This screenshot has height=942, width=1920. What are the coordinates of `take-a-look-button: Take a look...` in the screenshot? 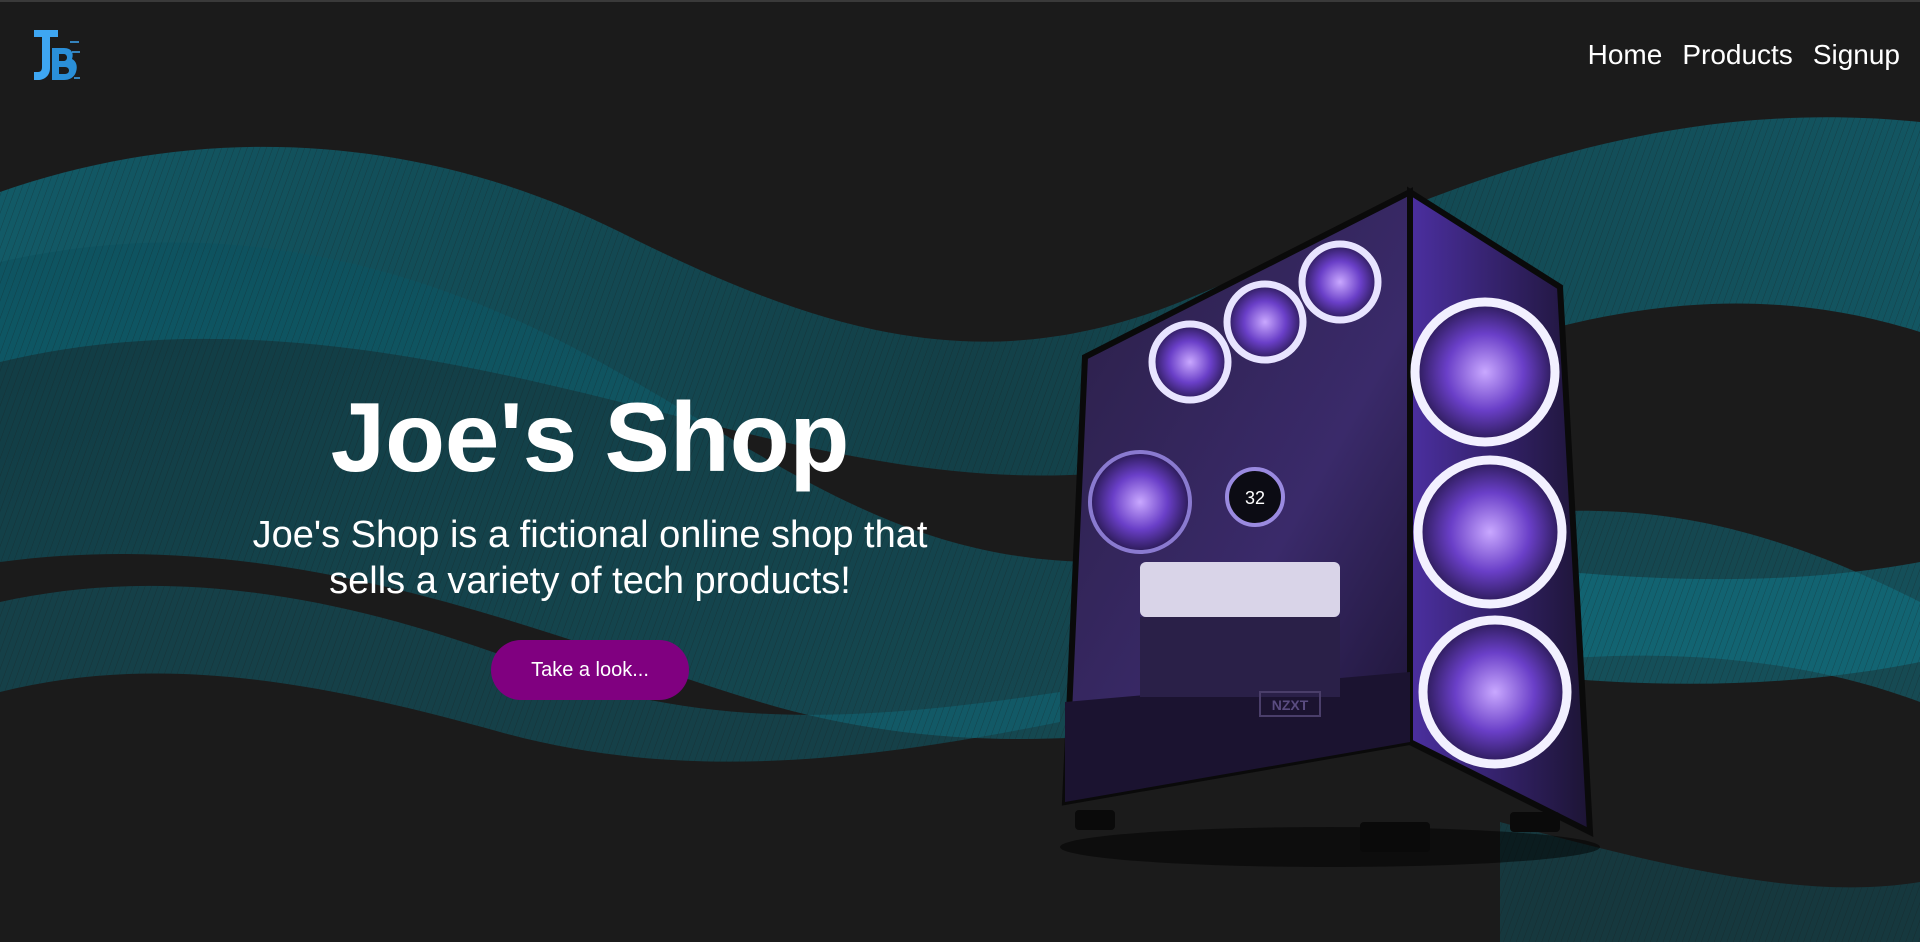 It's located at (590, 670).